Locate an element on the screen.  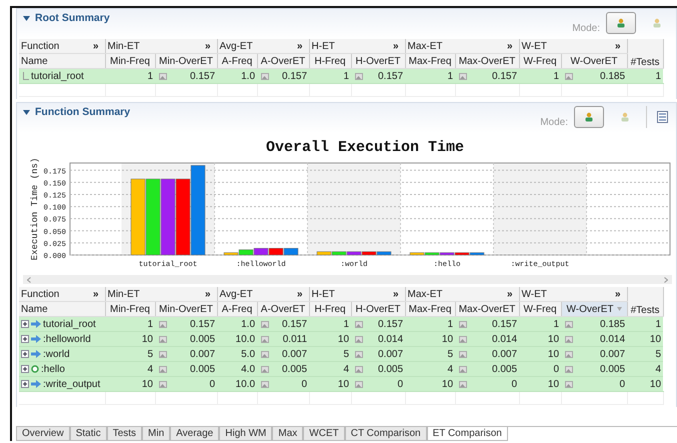
tab: Overview is located at coordinates (43, 434).